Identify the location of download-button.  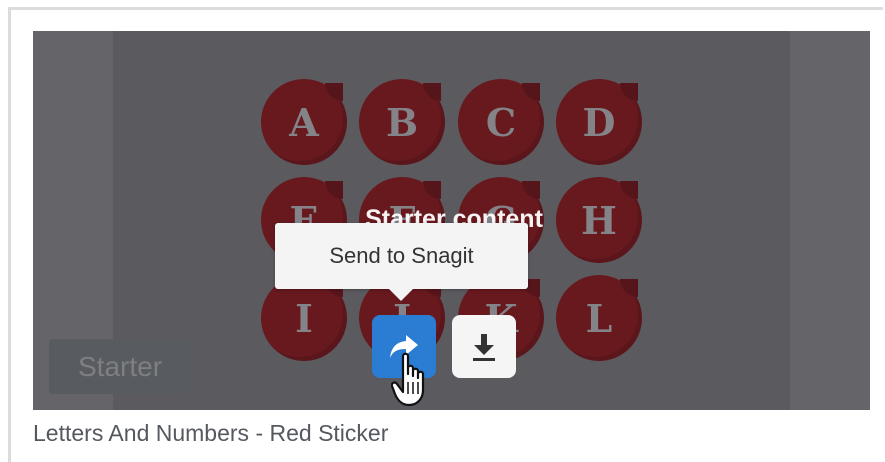
(484, 346).